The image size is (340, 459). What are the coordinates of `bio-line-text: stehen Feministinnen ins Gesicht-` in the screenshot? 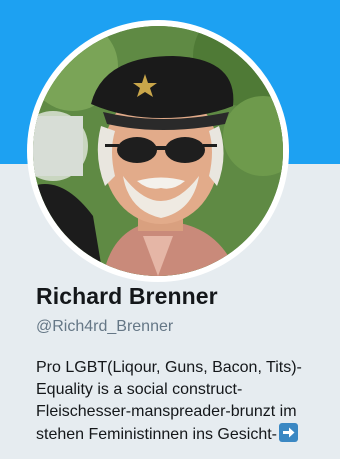 It's located at (156, 434).